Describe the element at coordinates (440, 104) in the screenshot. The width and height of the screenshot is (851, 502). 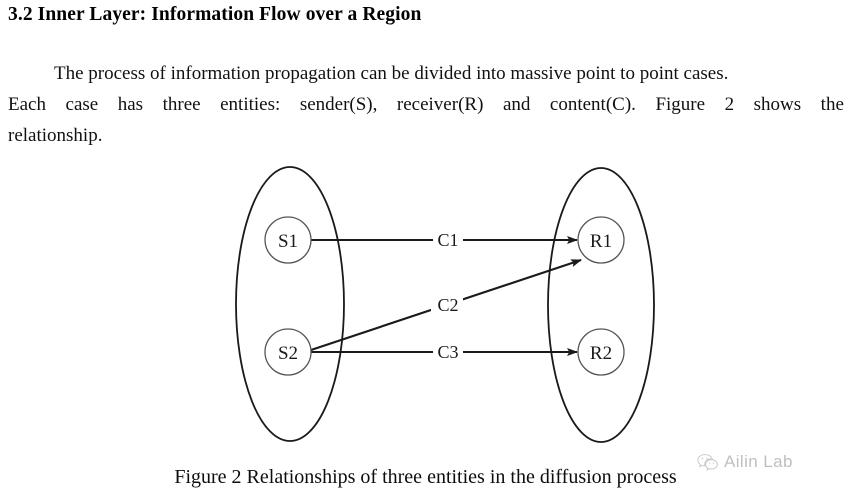
I see `paragraph-word: receiver(R)` at that location.